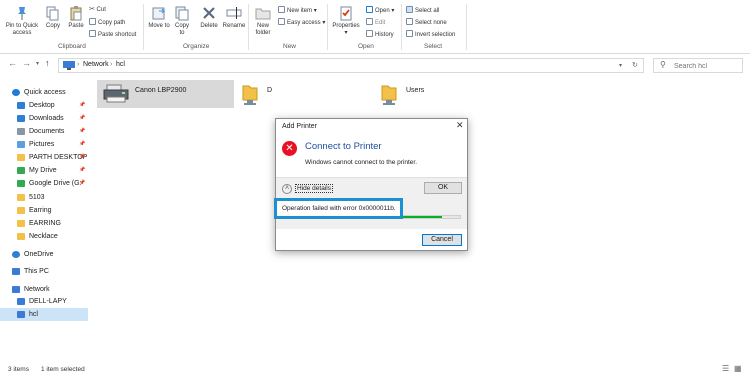  Describe the element at coordinates (107, 22) in the screenshot. I see `copy-path-button: Copy path` at that location.